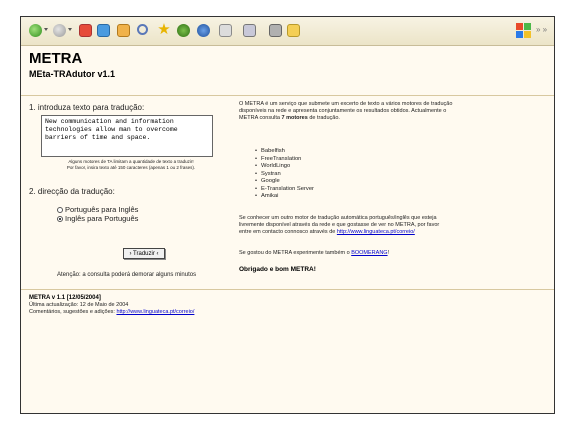 This screenshot has height=422, width=571. Describe the element at coordinates (87, 107) in the screenshot. I see `step1-label: 1. introduza texto para tradução:` at that location.